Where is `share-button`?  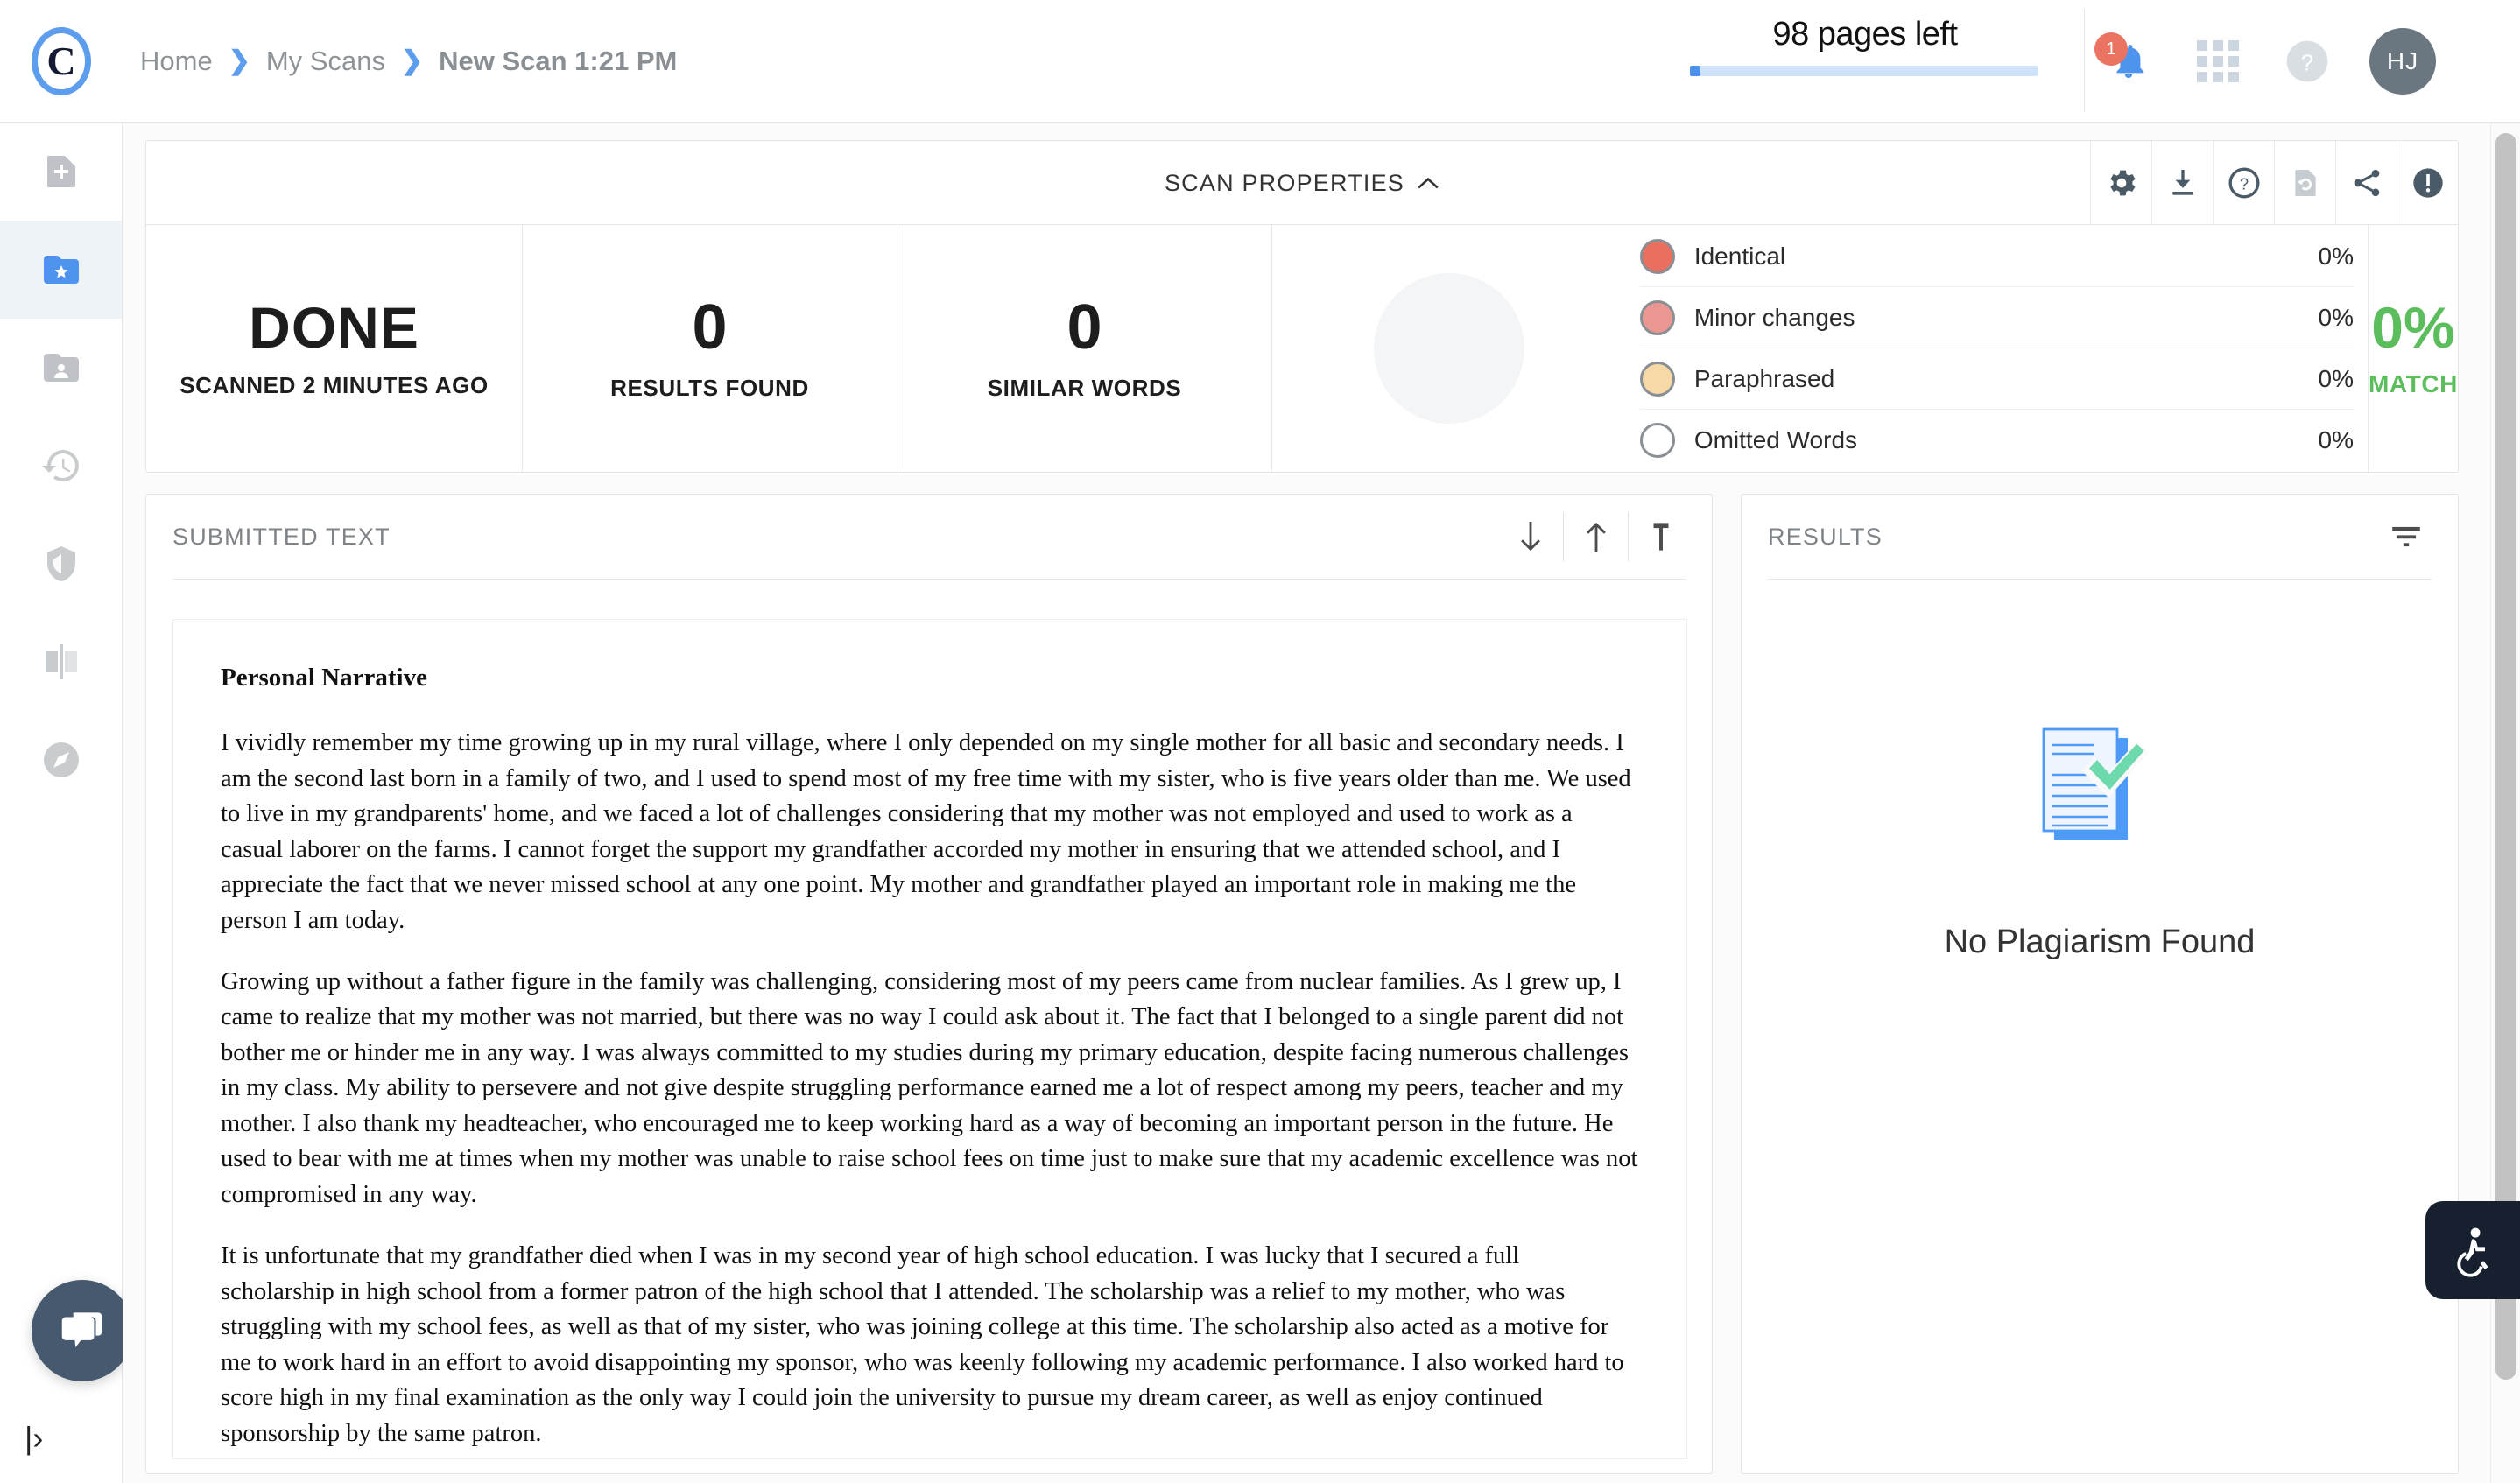
share-button is located at coordinates (2366, 183).